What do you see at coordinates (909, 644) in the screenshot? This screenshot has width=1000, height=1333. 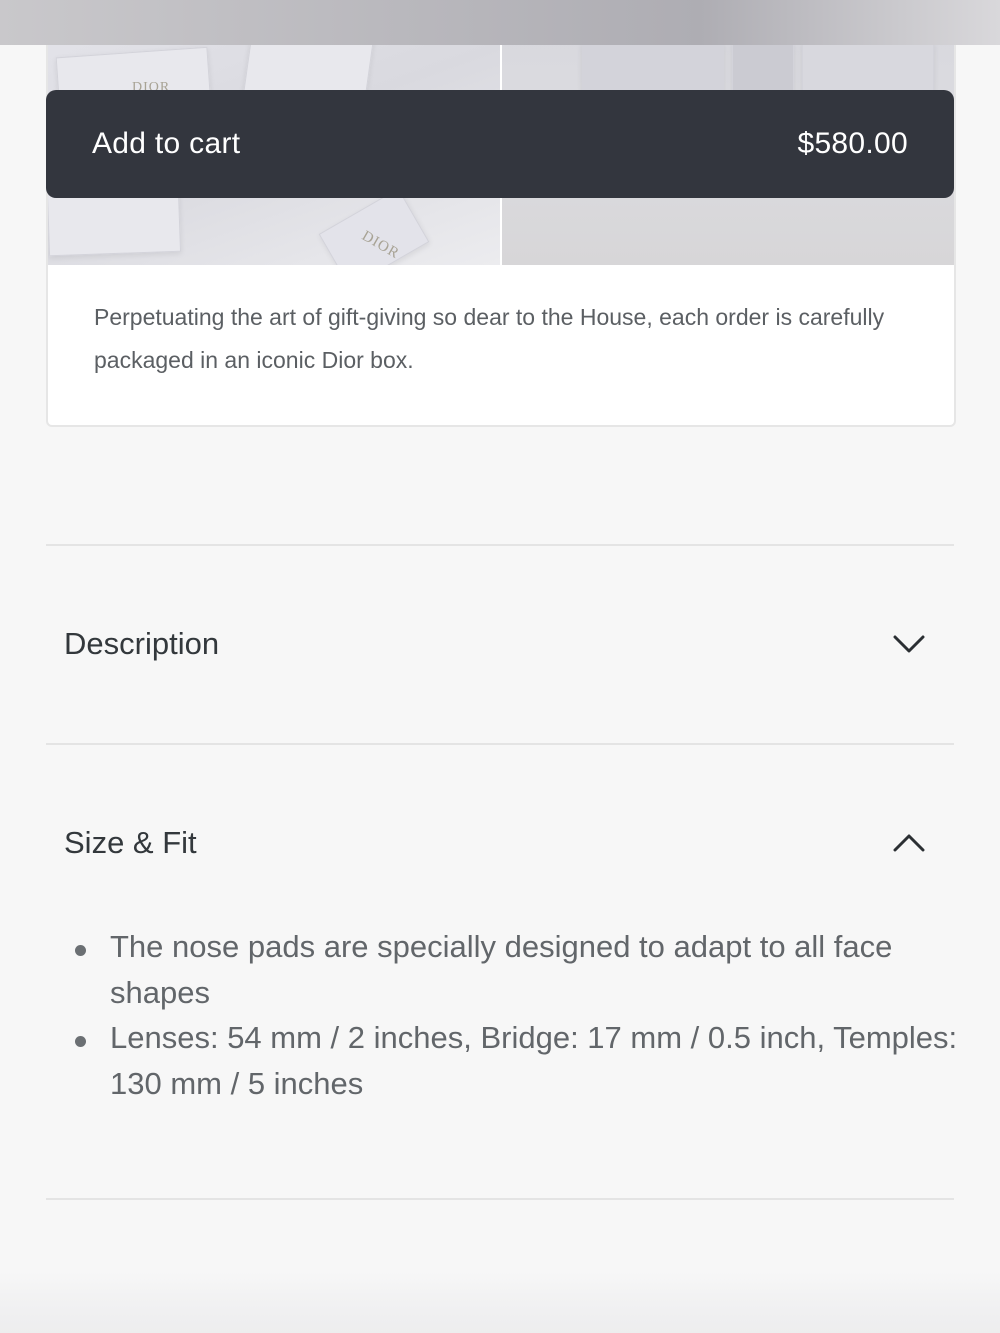 I see `chevron-down-icon` at bounding box center [909, 644].